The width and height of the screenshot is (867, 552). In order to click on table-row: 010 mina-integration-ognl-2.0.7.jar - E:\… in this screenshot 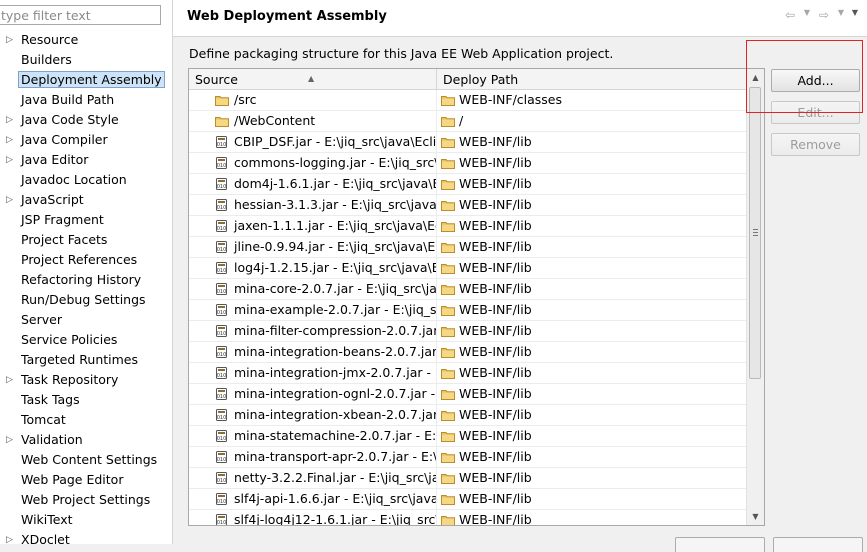, I will do `click(467, 394)`.